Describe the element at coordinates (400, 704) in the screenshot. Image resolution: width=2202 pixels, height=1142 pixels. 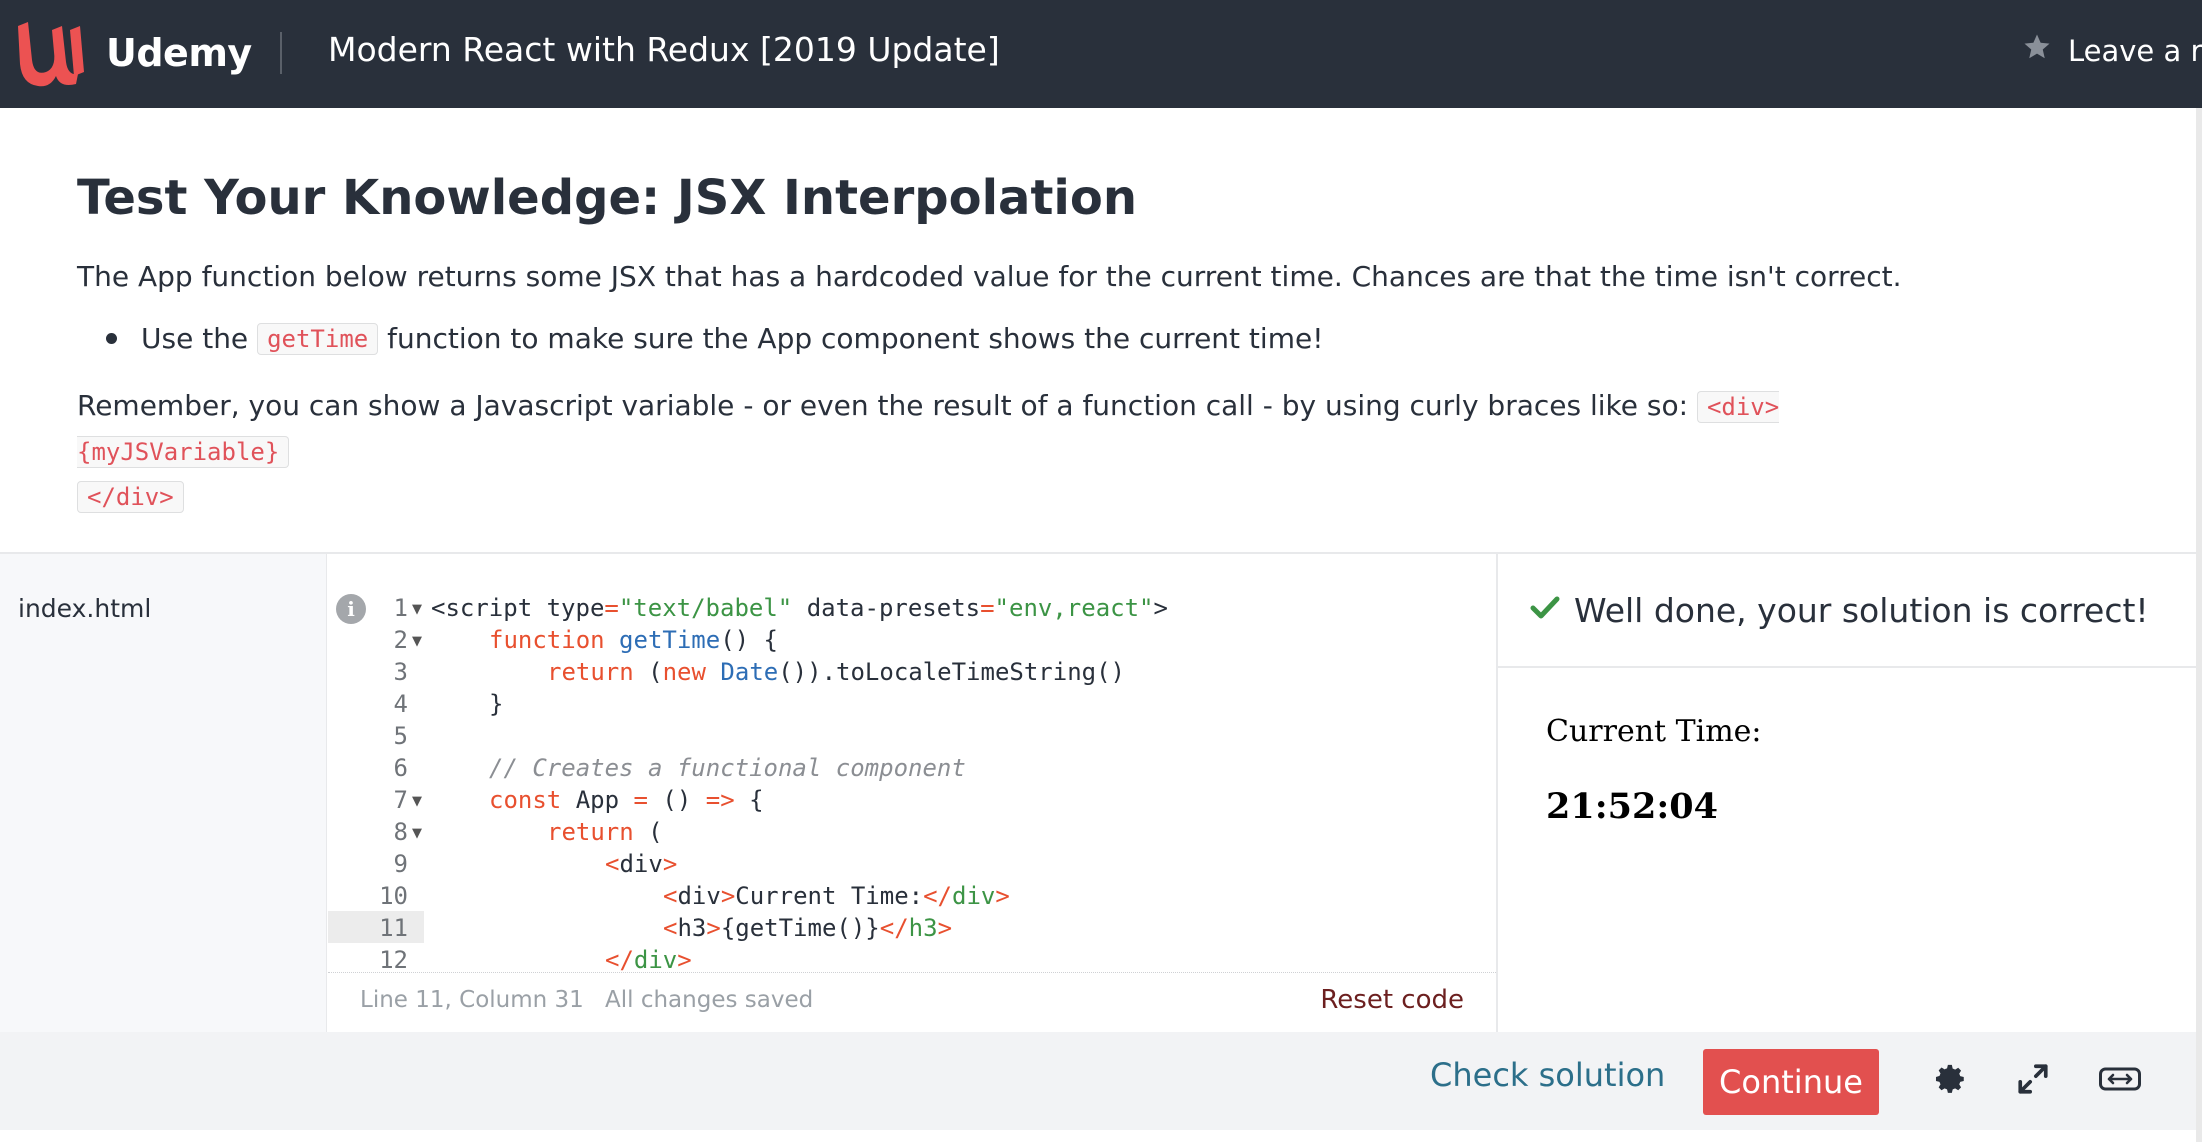
I see `line-number: 4` at that location.